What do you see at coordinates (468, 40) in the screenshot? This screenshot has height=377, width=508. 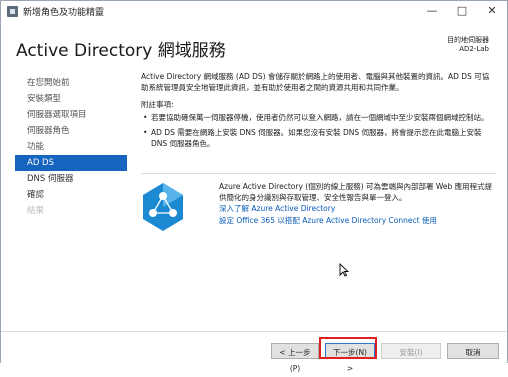 I see `destination-server-label: 目的地伺服器` at bounding box center [468, 40].